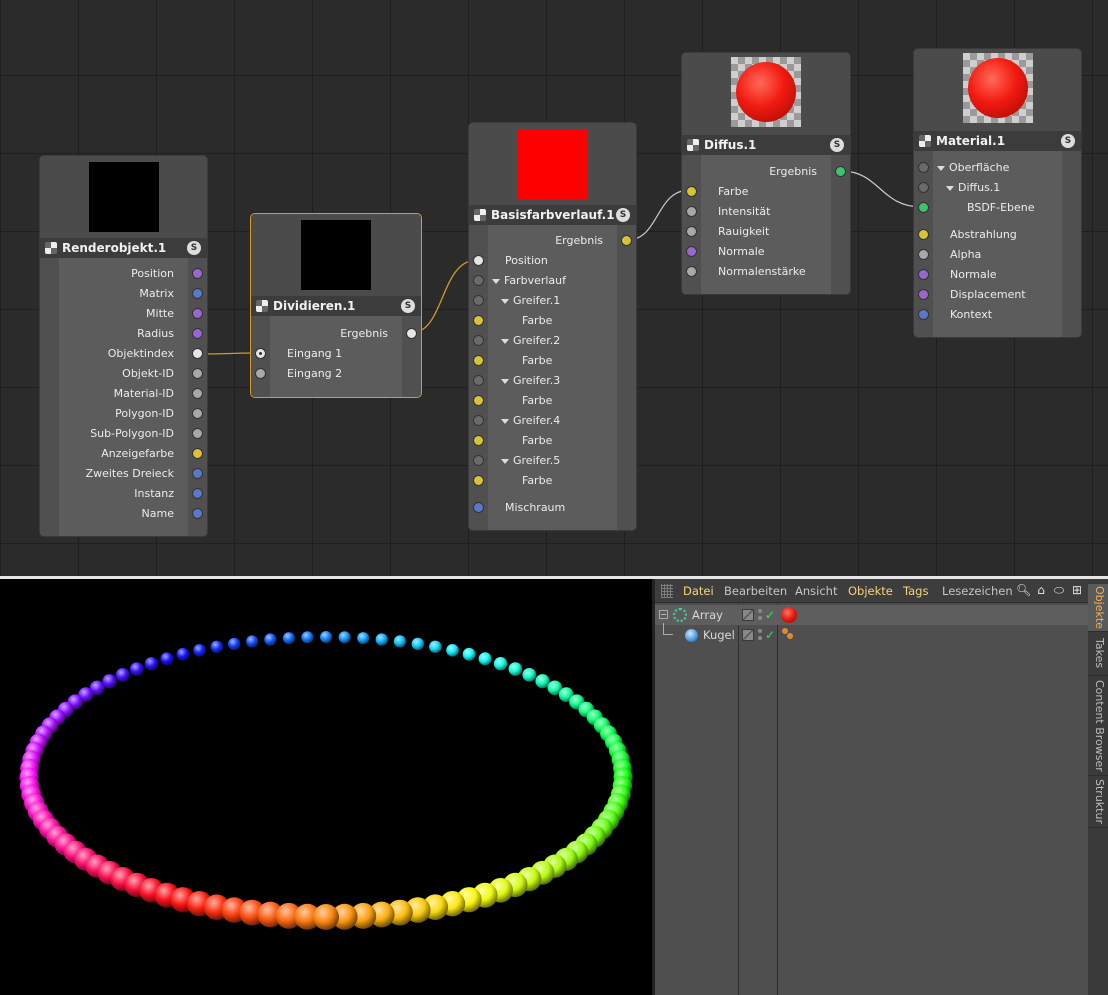  What do you see at coordinates (719, 635) in the screenshot?
I see `object-name: Kugel` at bounding box center [719, 635].